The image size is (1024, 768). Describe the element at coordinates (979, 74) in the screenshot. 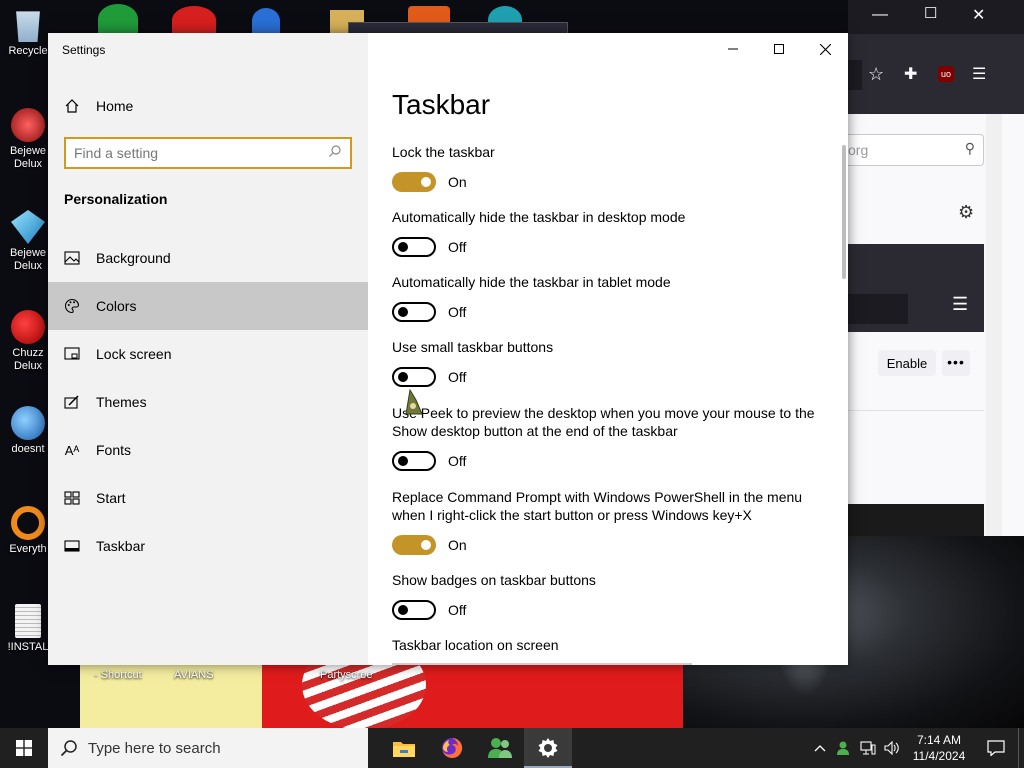

I see `menu-icon: ☰` at that location.